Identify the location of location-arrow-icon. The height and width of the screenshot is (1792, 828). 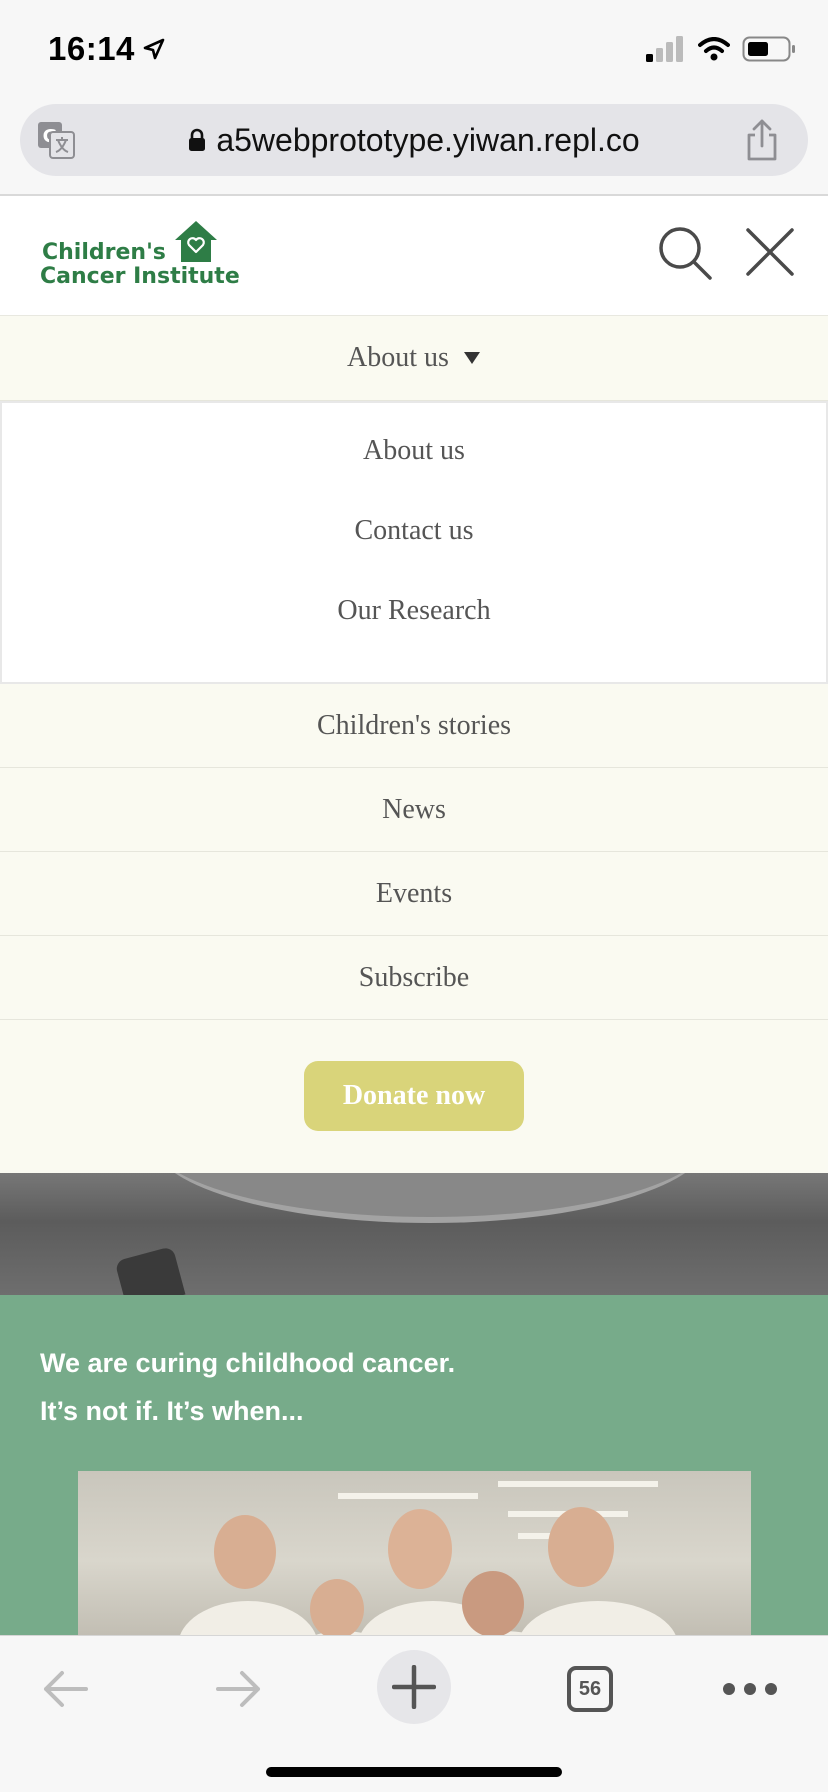
(154, 49).